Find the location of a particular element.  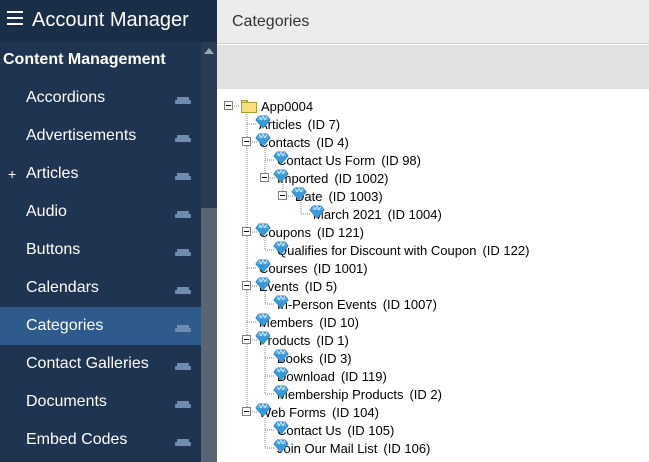

sidebar-item-audio: Audio is located at coordinates (100, 212).